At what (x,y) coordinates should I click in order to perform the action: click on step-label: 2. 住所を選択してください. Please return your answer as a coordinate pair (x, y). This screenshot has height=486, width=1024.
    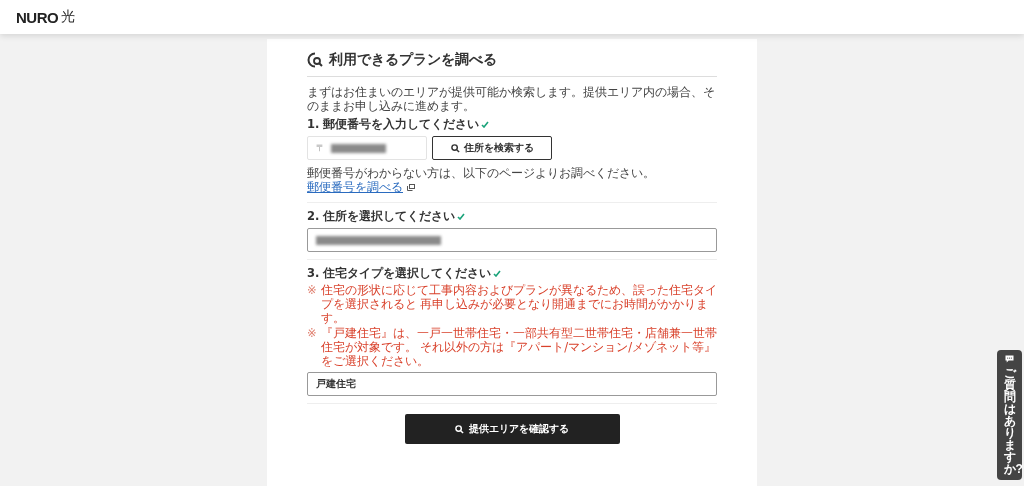
    Looking at the image, I should click on (512, 216).